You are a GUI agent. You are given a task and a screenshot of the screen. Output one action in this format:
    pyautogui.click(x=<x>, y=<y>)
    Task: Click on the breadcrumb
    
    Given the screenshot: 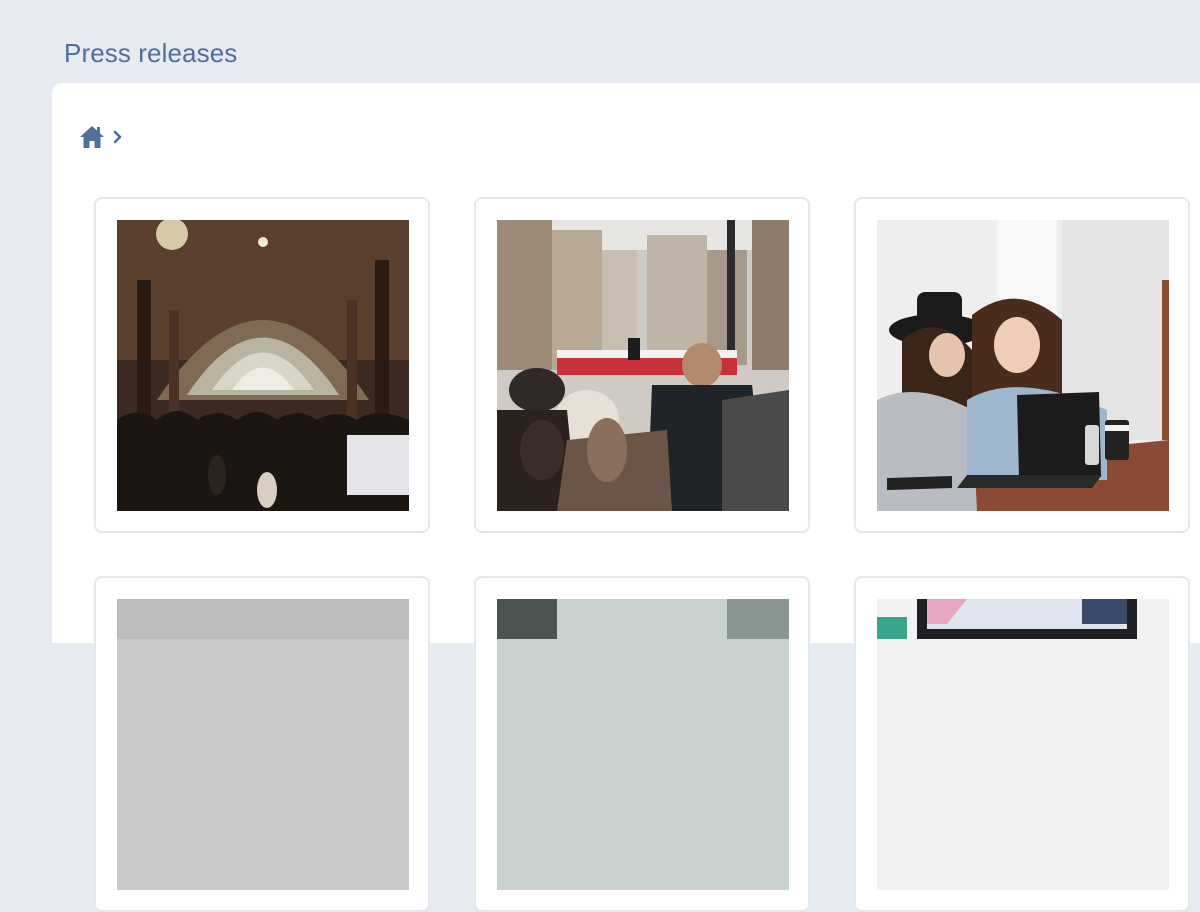 What is the action you would take?
    pyautogui.click(x=101, y=137)
    